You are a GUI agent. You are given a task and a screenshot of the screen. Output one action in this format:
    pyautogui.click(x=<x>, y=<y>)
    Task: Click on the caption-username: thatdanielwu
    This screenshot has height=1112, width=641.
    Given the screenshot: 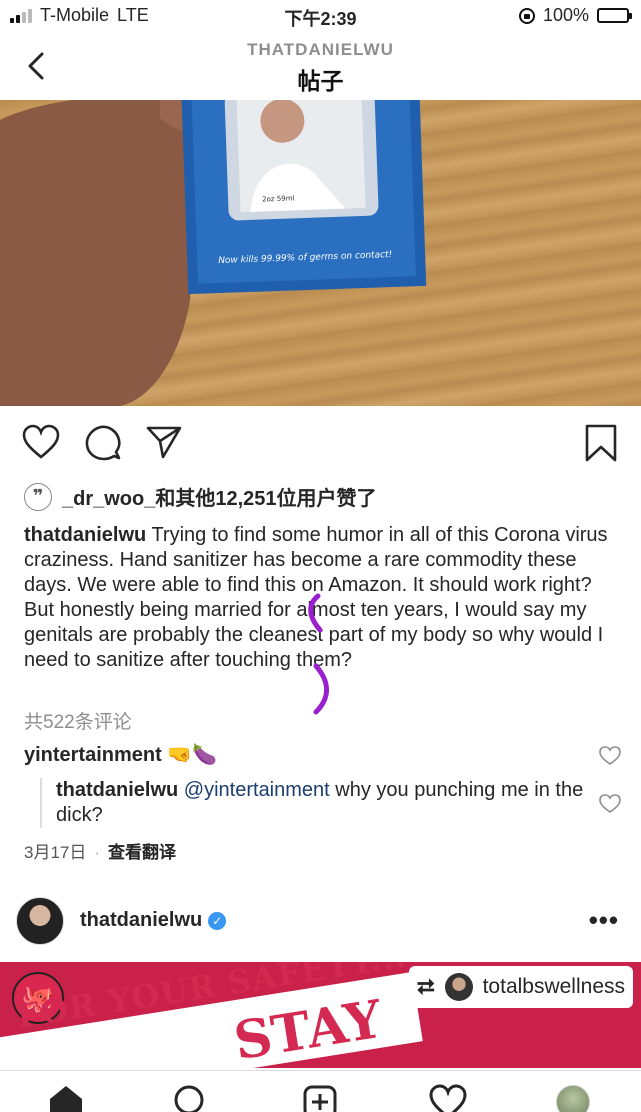 What is the action you would take?
    pyautogui.click(x=85, y=535)
    